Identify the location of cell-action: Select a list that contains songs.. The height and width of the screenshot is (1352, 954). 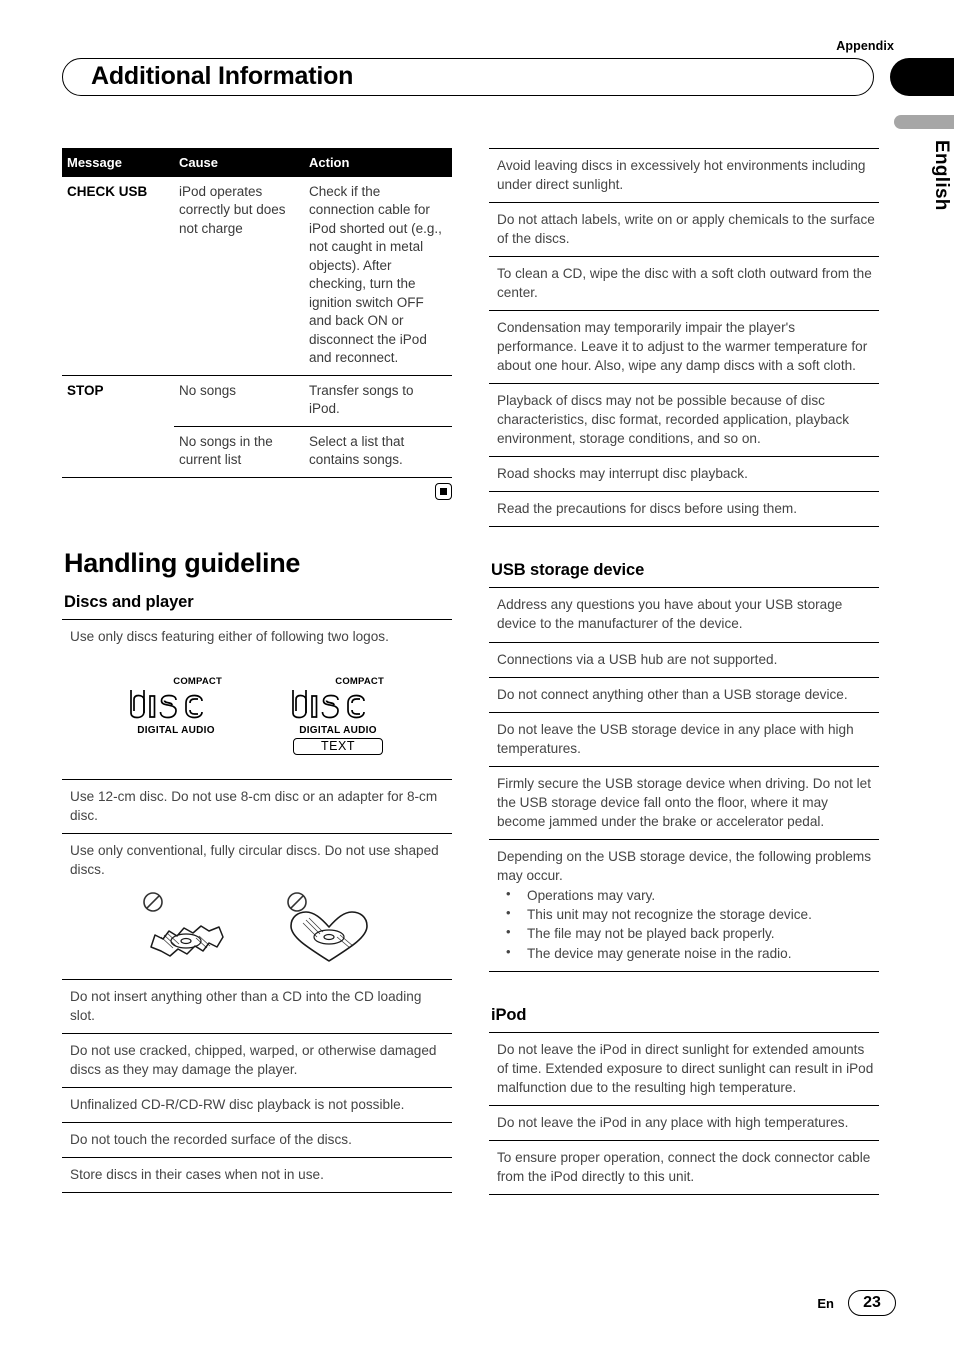
(378, 451).